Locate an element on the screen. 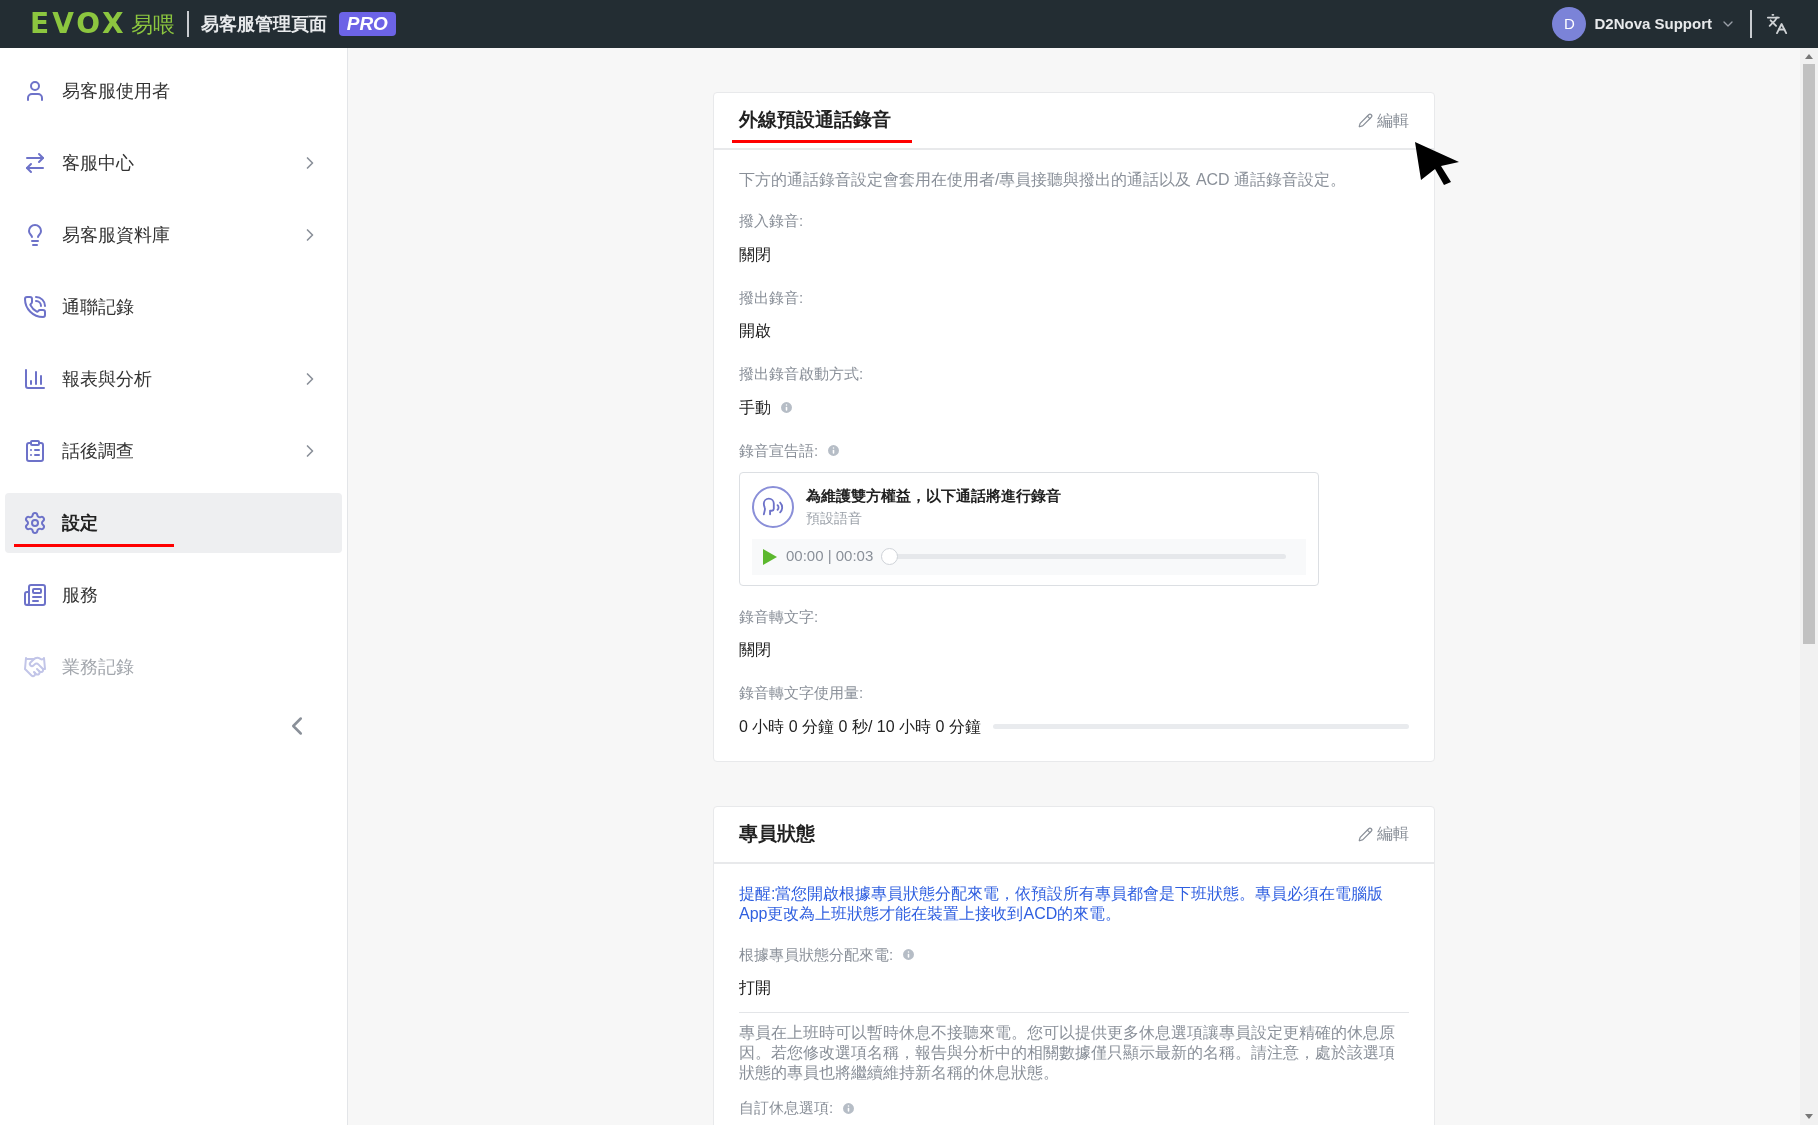 This screenshot has height=1125, width=1818. sidebar-item: 通聯記錄 is located at coordinates (173, 307).